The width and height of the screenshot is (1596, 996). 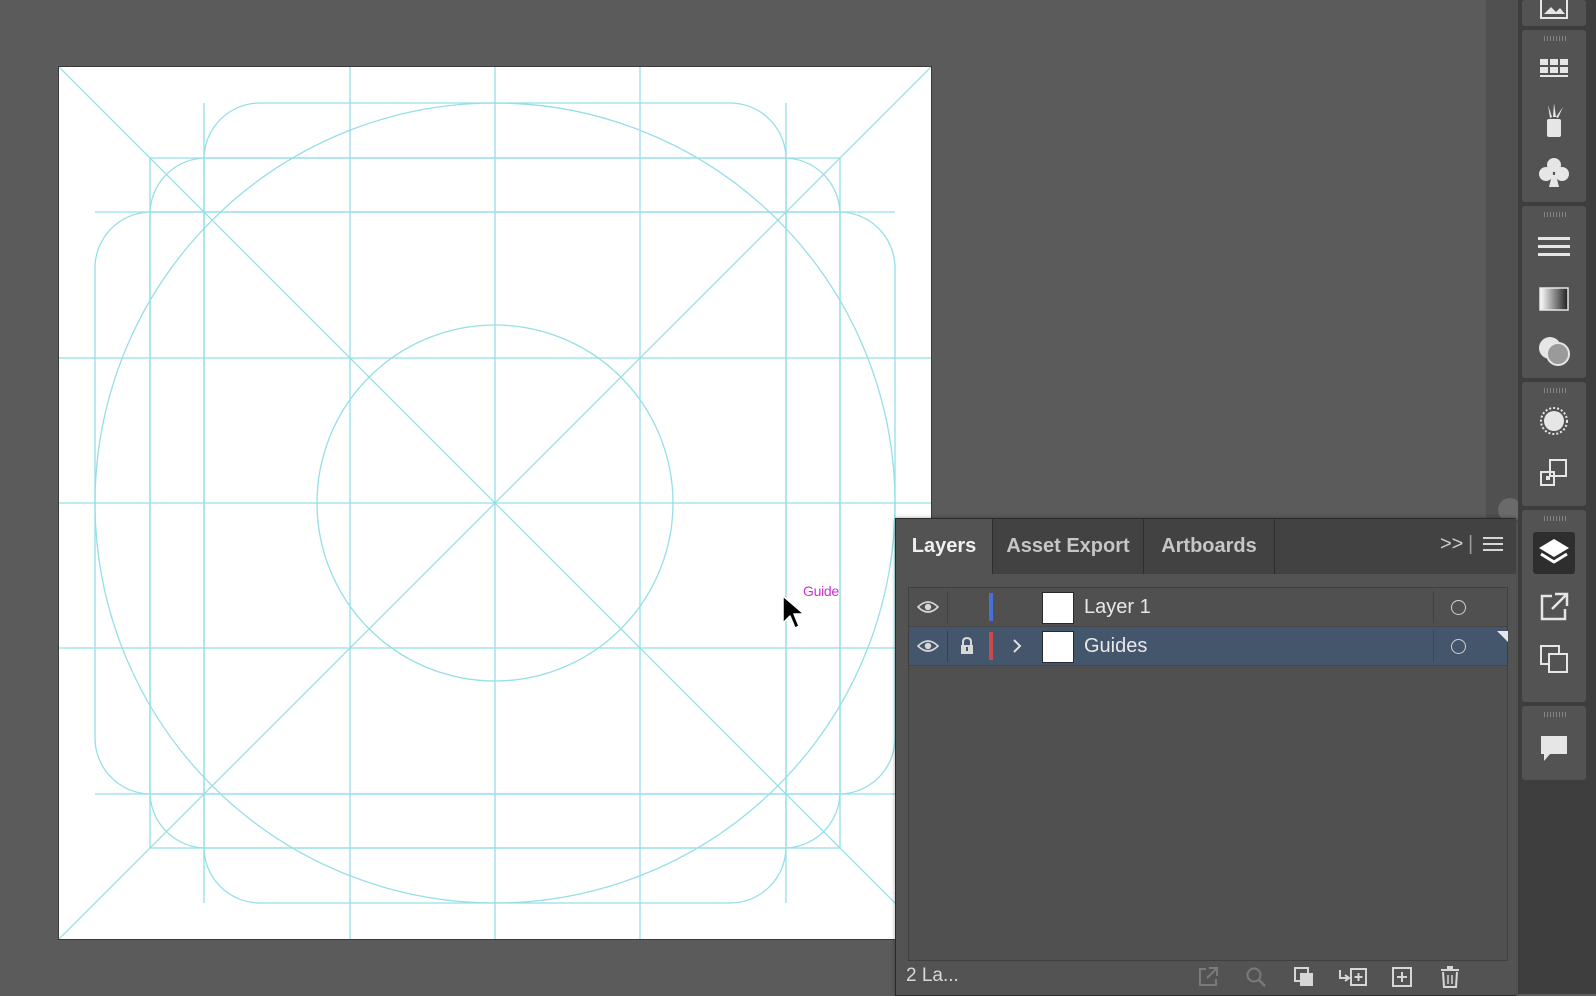 What do you see at coordinates (1502, 636) in the screenshot?
I see `selection-indicator-icon` at bounding box center [1502, 636].